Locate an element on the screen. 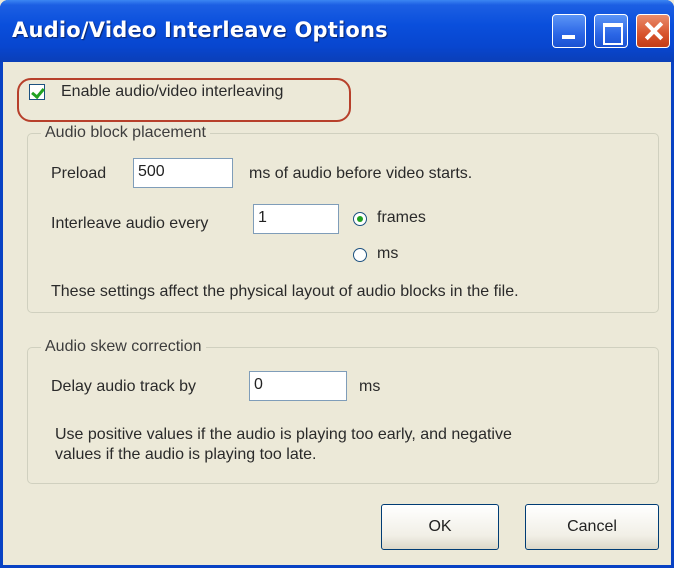 This screenshot has width=674, height=568. cancel-button: Cancel is located at coordinates (592, 527).